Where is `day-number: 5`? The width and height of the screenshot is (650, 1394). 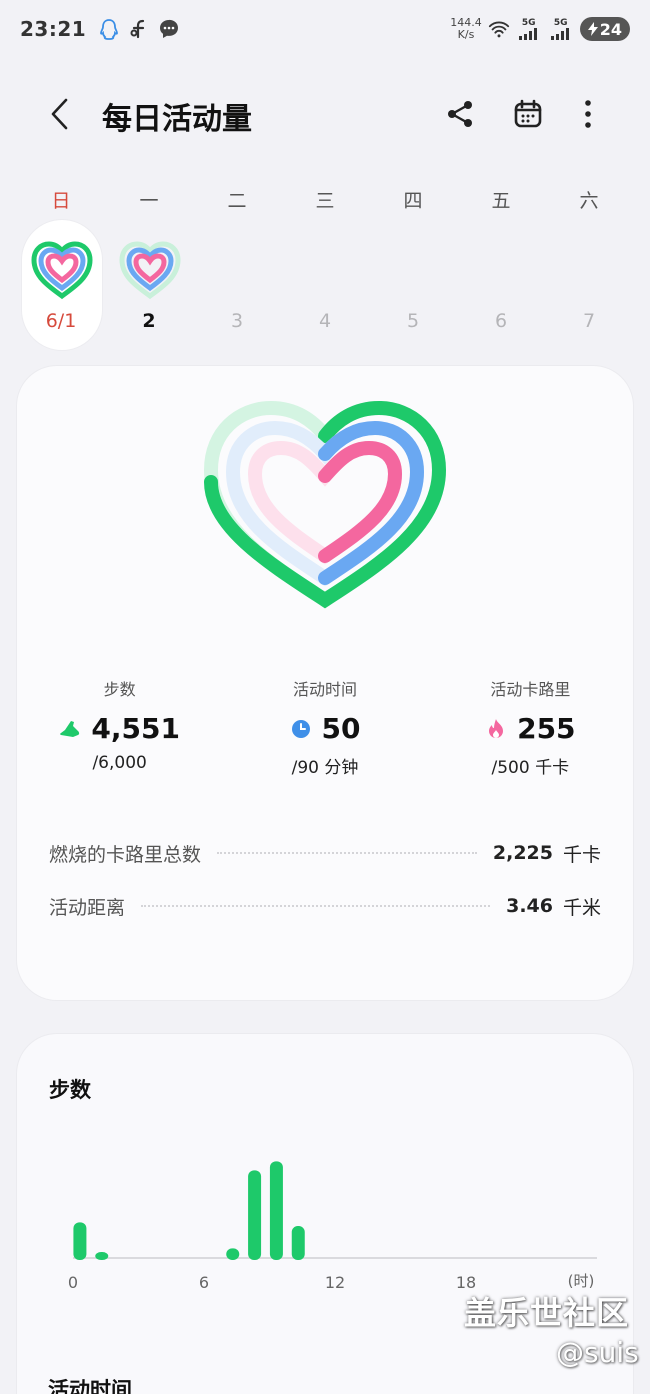
day-number: 5 is located at coordinates (413, 321).